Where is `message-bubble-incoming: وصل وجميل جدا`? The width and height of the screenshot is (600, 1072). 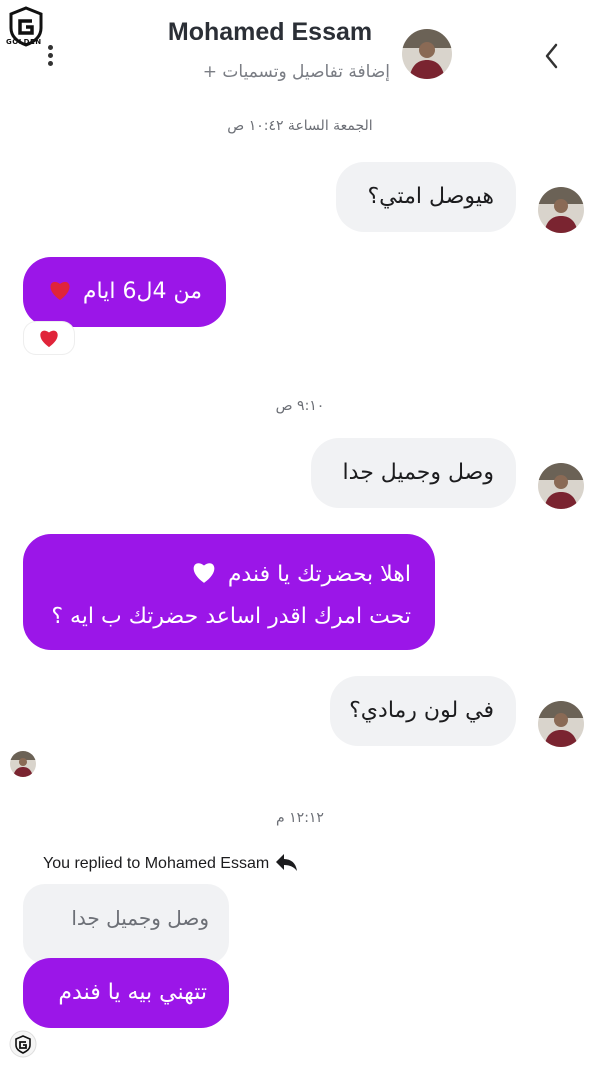 message-bubble-incoming: وصل وجميل جدا is located at coordinates (413, 473).